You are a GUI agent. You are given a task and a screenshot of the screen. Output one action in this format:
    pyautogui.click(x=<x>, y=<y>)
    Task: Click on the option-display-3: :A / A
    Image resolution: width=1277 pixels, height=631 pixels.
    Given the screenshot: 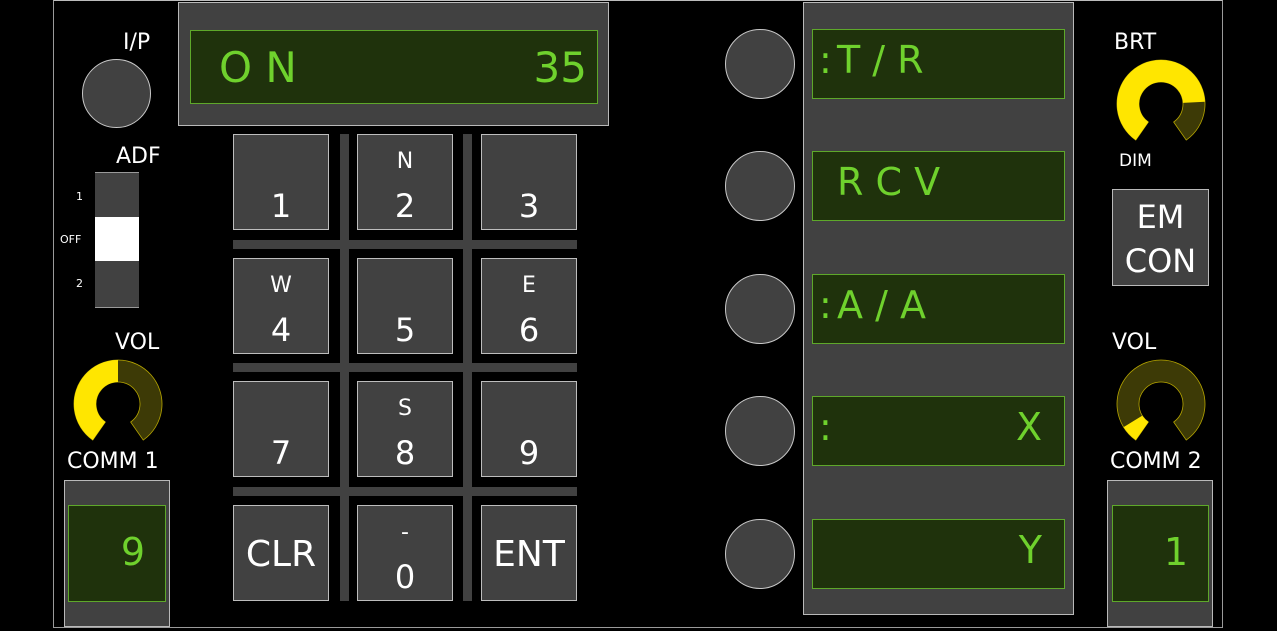 What is the action you would take?
    pyautogui.click(x=938, y=309)
    